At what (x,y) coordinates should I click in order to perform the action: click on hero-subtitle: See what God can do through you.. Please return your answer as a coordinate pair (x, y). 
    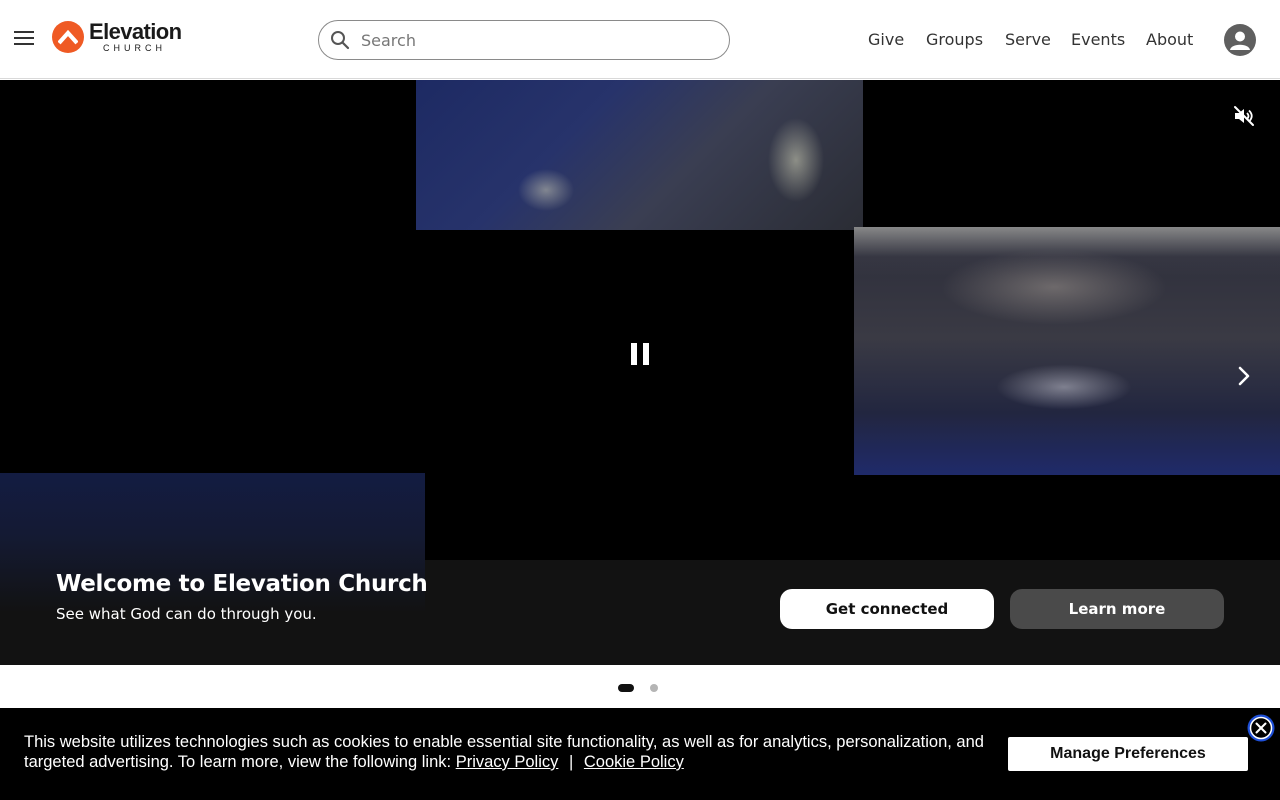
    Looking at the image, I should click on (186, 614).